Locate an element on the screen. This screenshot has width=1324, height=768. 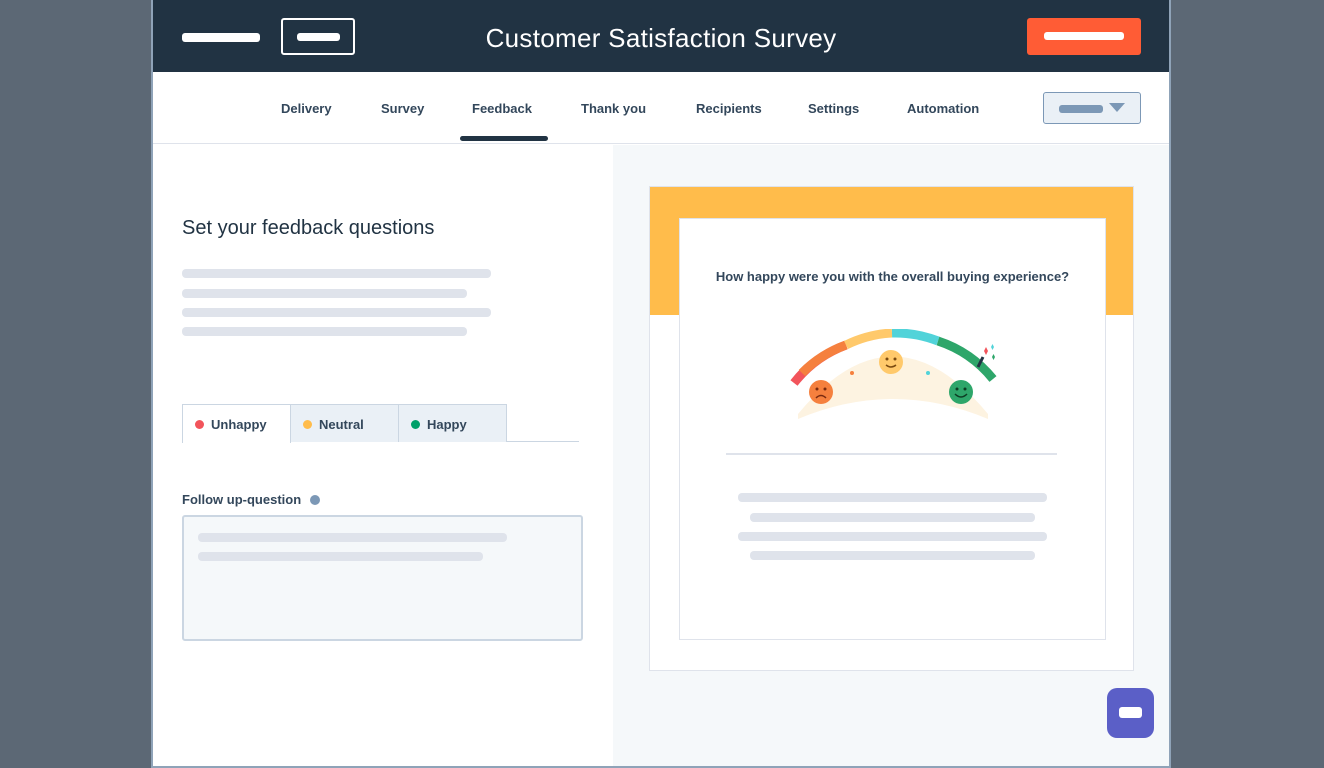
tab-automation: Automation is located at coordinates (943, 108).